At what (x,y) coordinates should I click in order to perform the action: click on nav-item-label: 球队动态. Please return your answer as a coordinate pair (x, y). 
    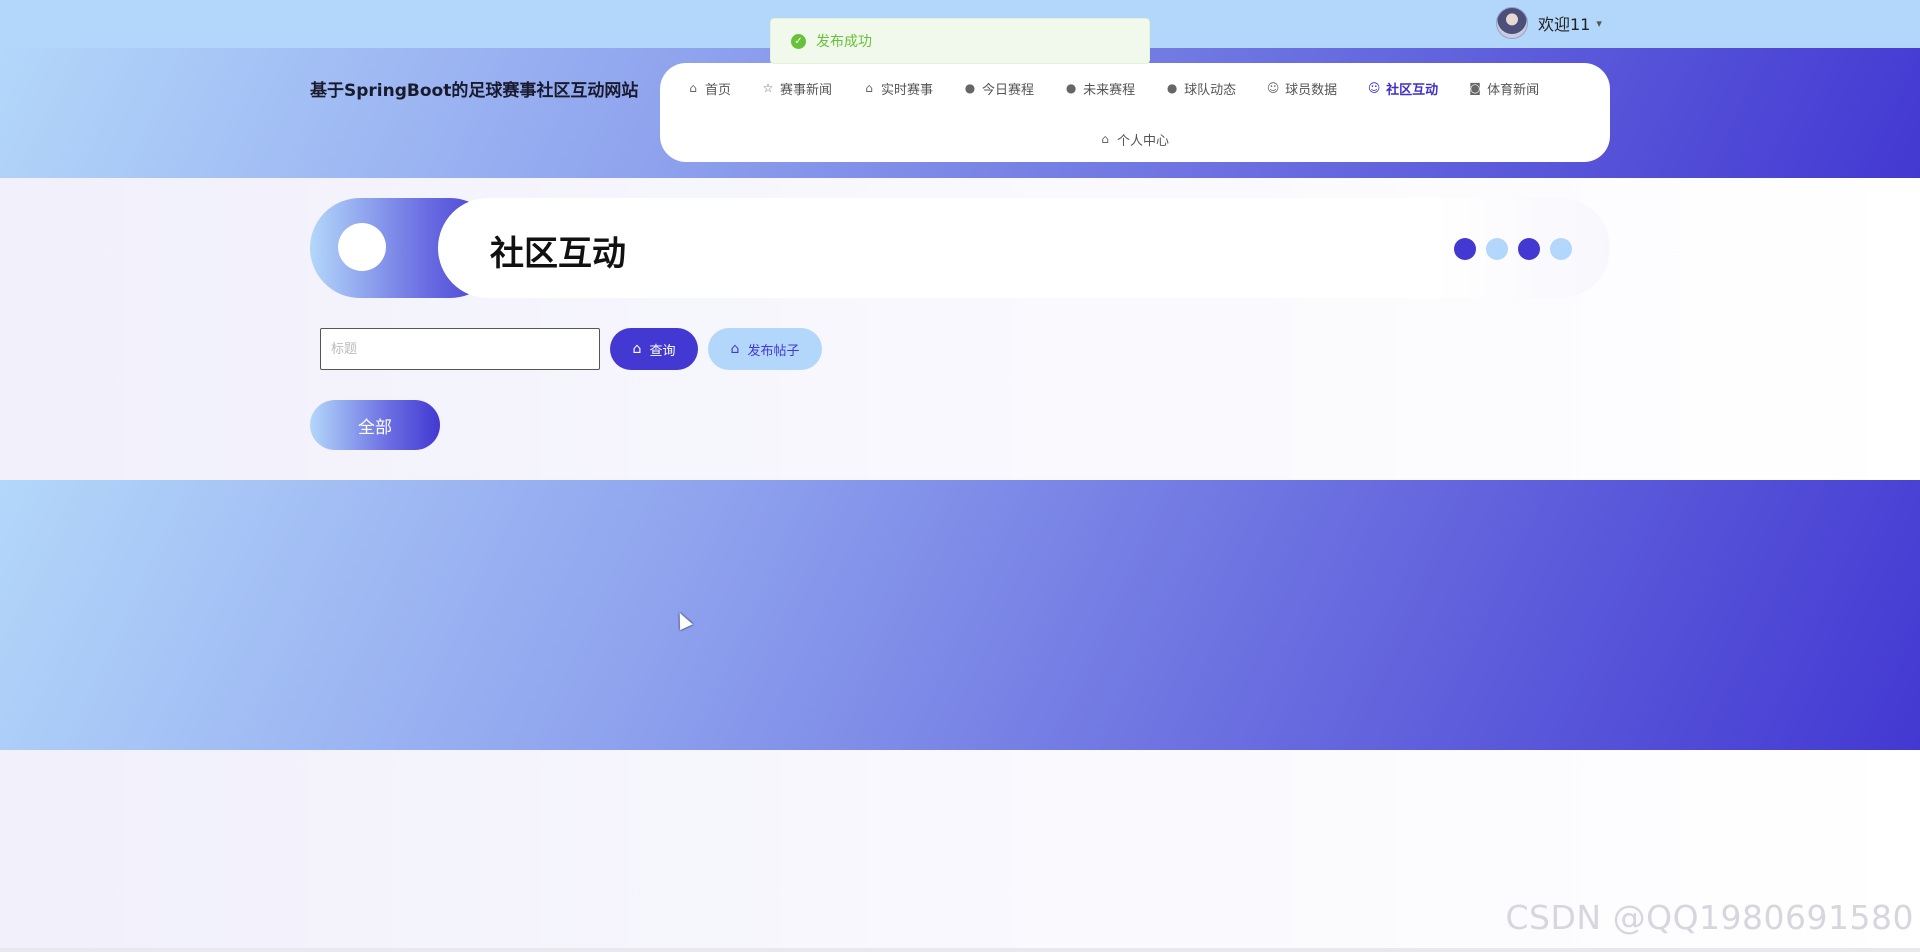
    Looking at the image, I should click on (1210, 90).